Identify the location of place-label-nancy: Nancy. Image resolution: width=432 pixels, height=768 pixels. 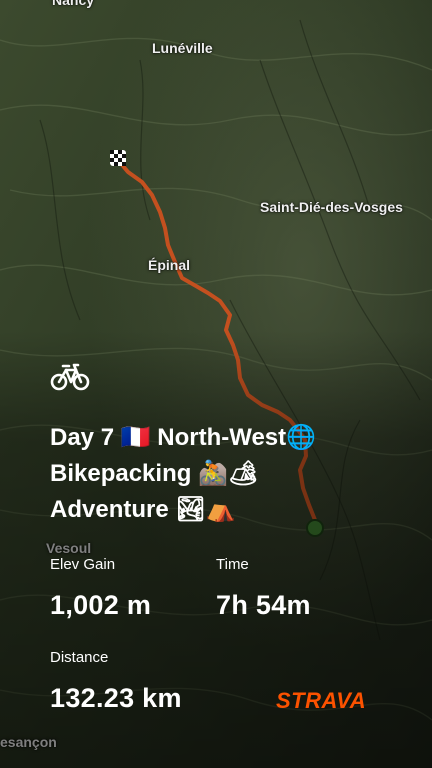
(73, 4).